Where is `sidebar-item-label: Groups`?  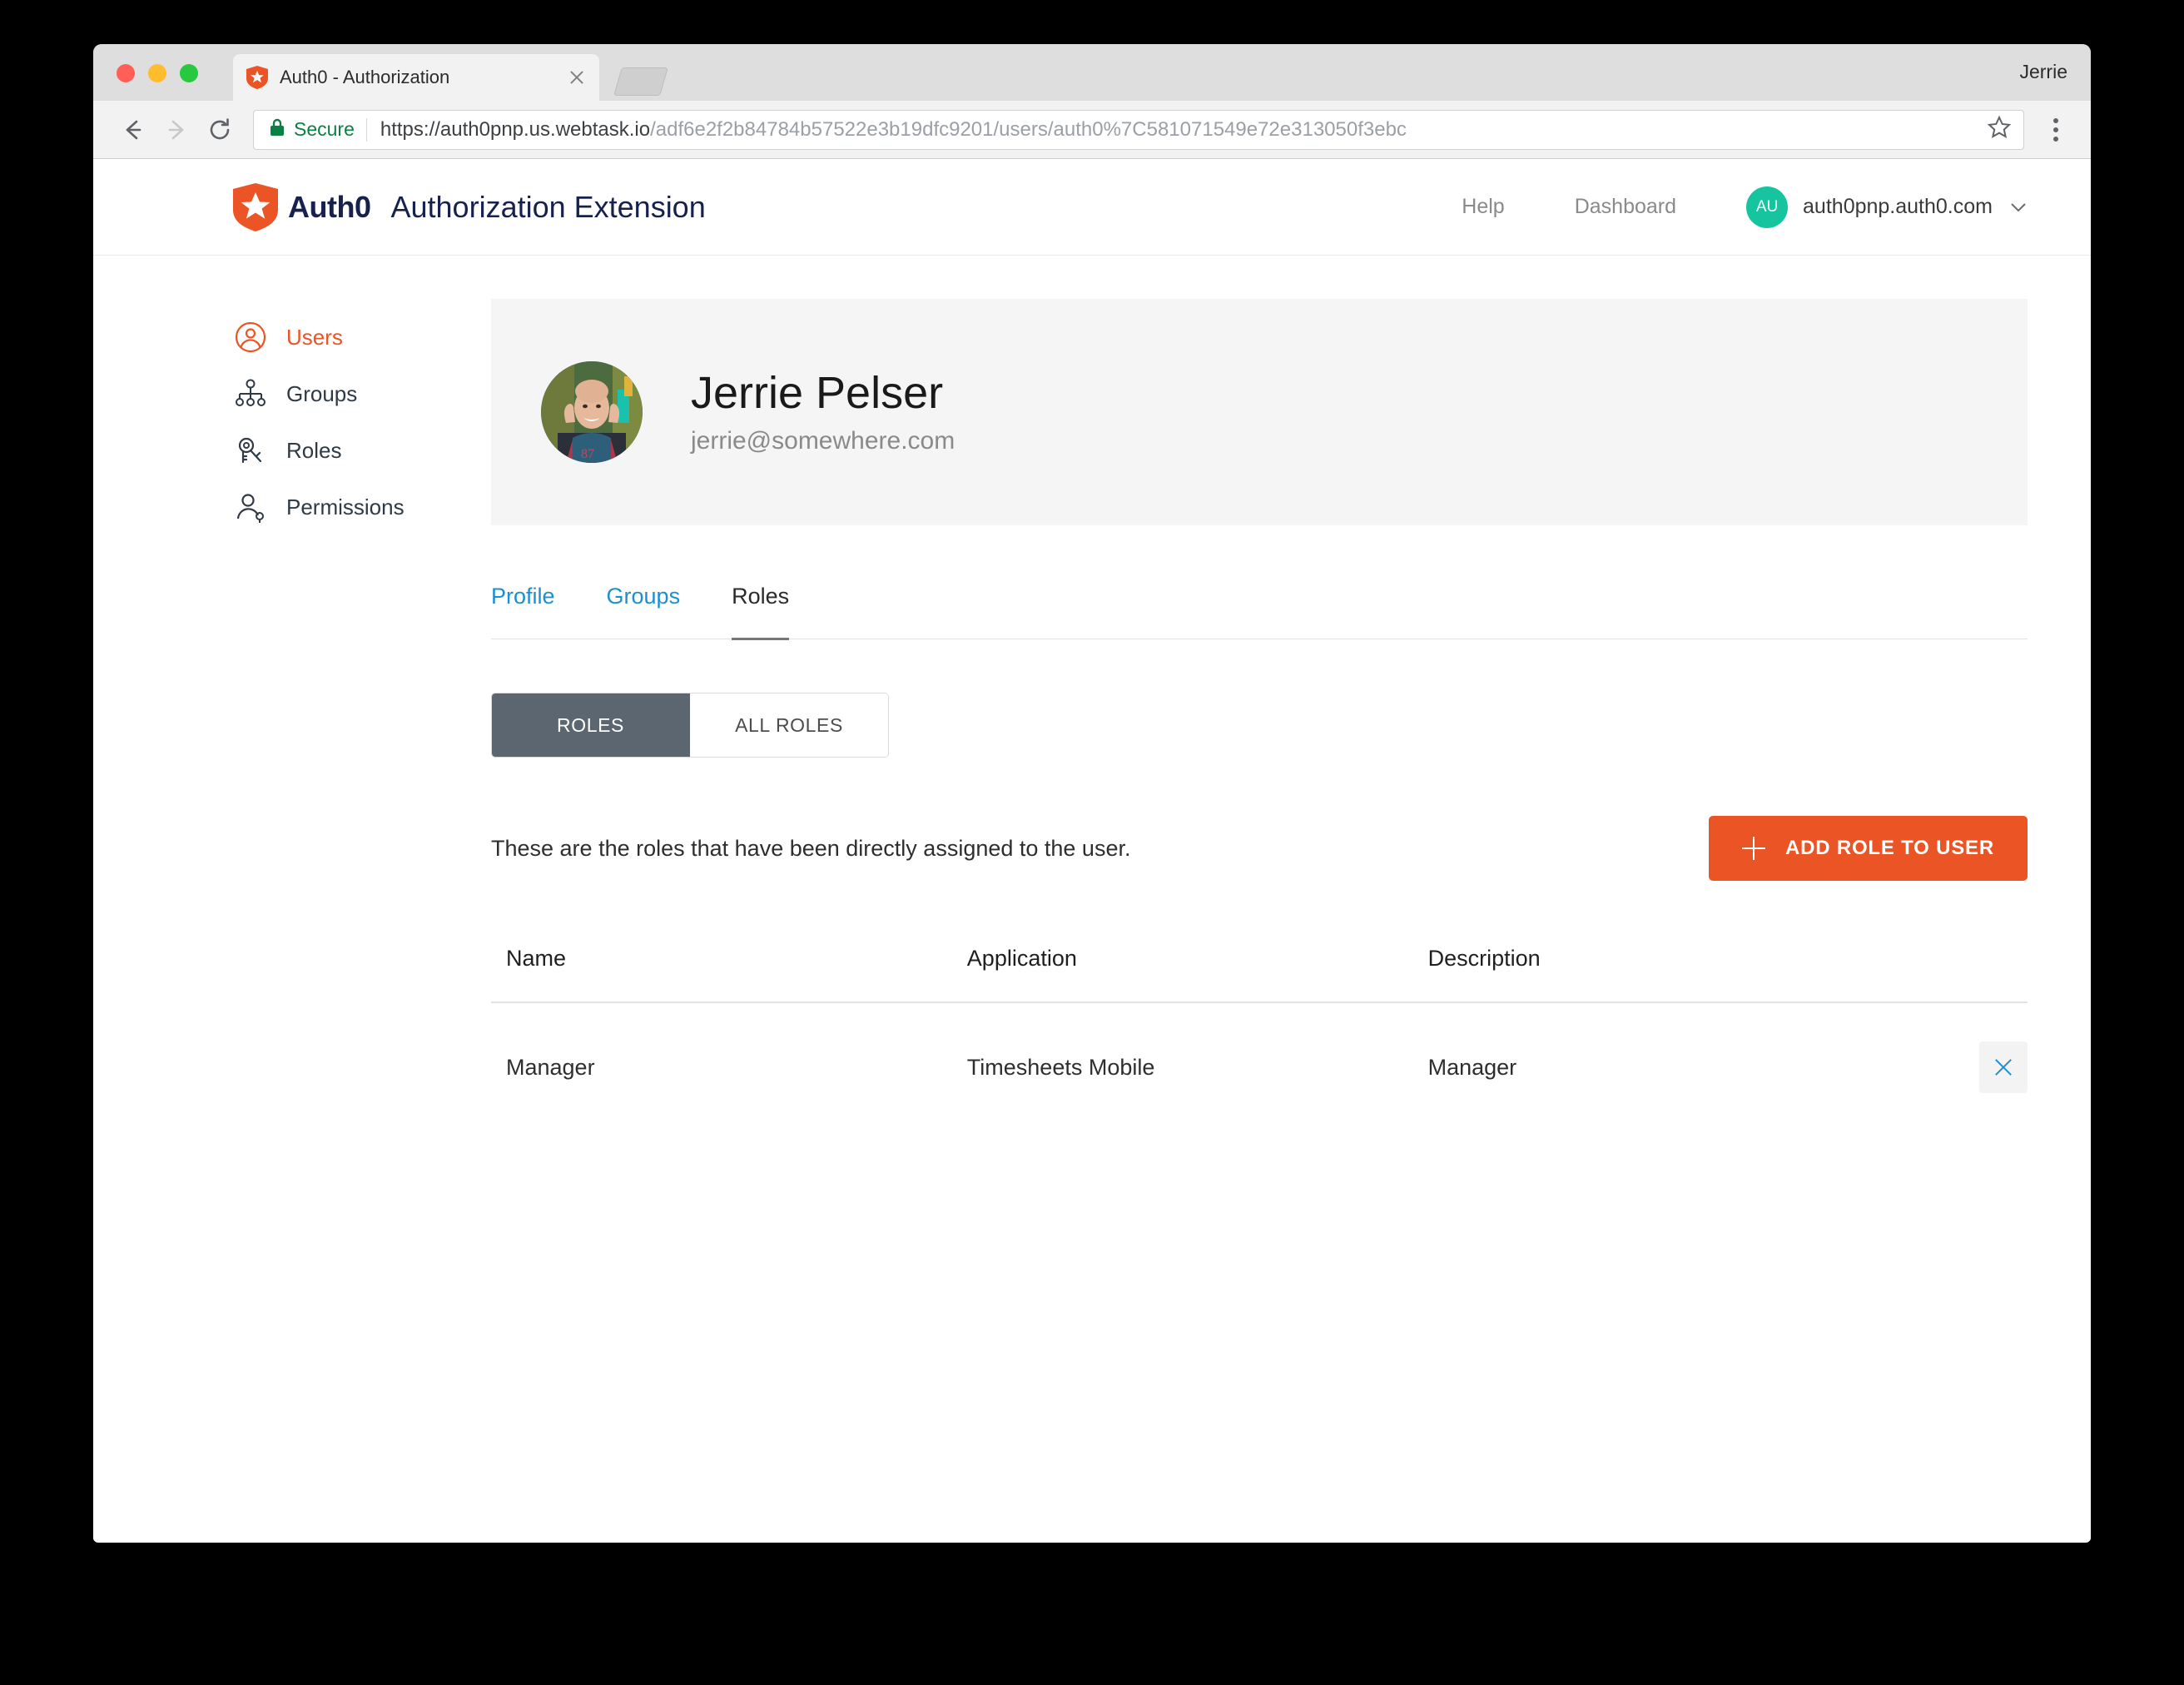 sidebar-item-label: Groups is located at coordinates (322, 393).